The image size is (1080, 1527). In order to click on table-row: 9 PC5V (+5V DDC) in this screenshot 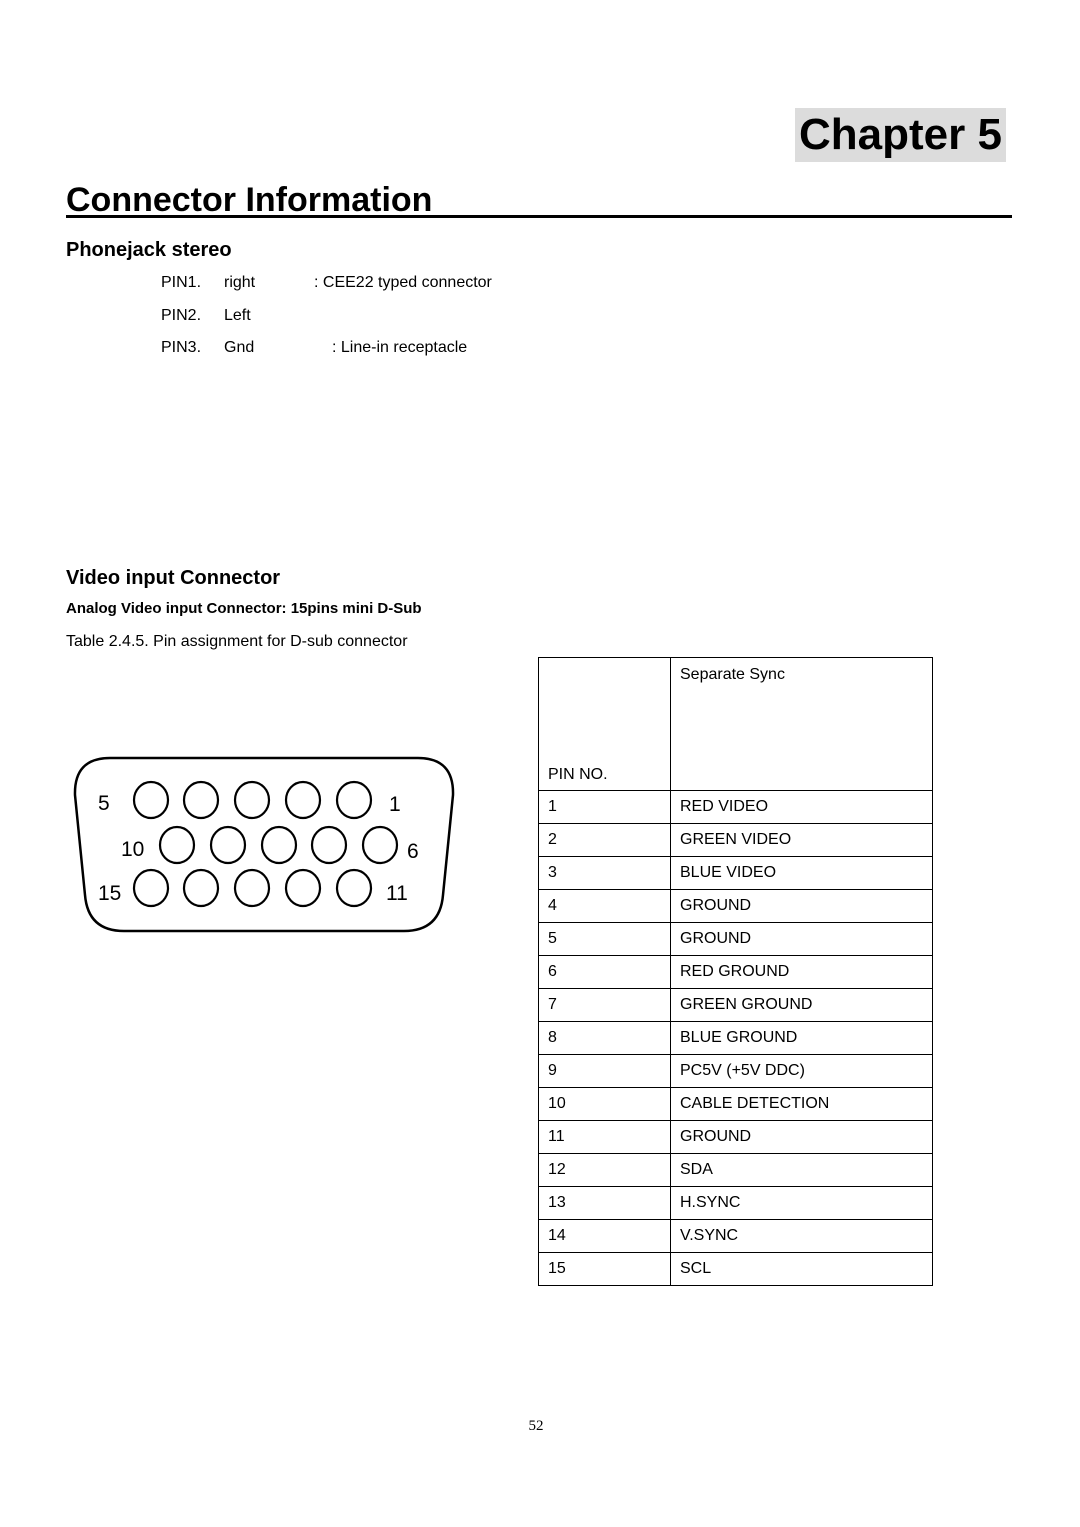, I will do `click(735, 1071)`.